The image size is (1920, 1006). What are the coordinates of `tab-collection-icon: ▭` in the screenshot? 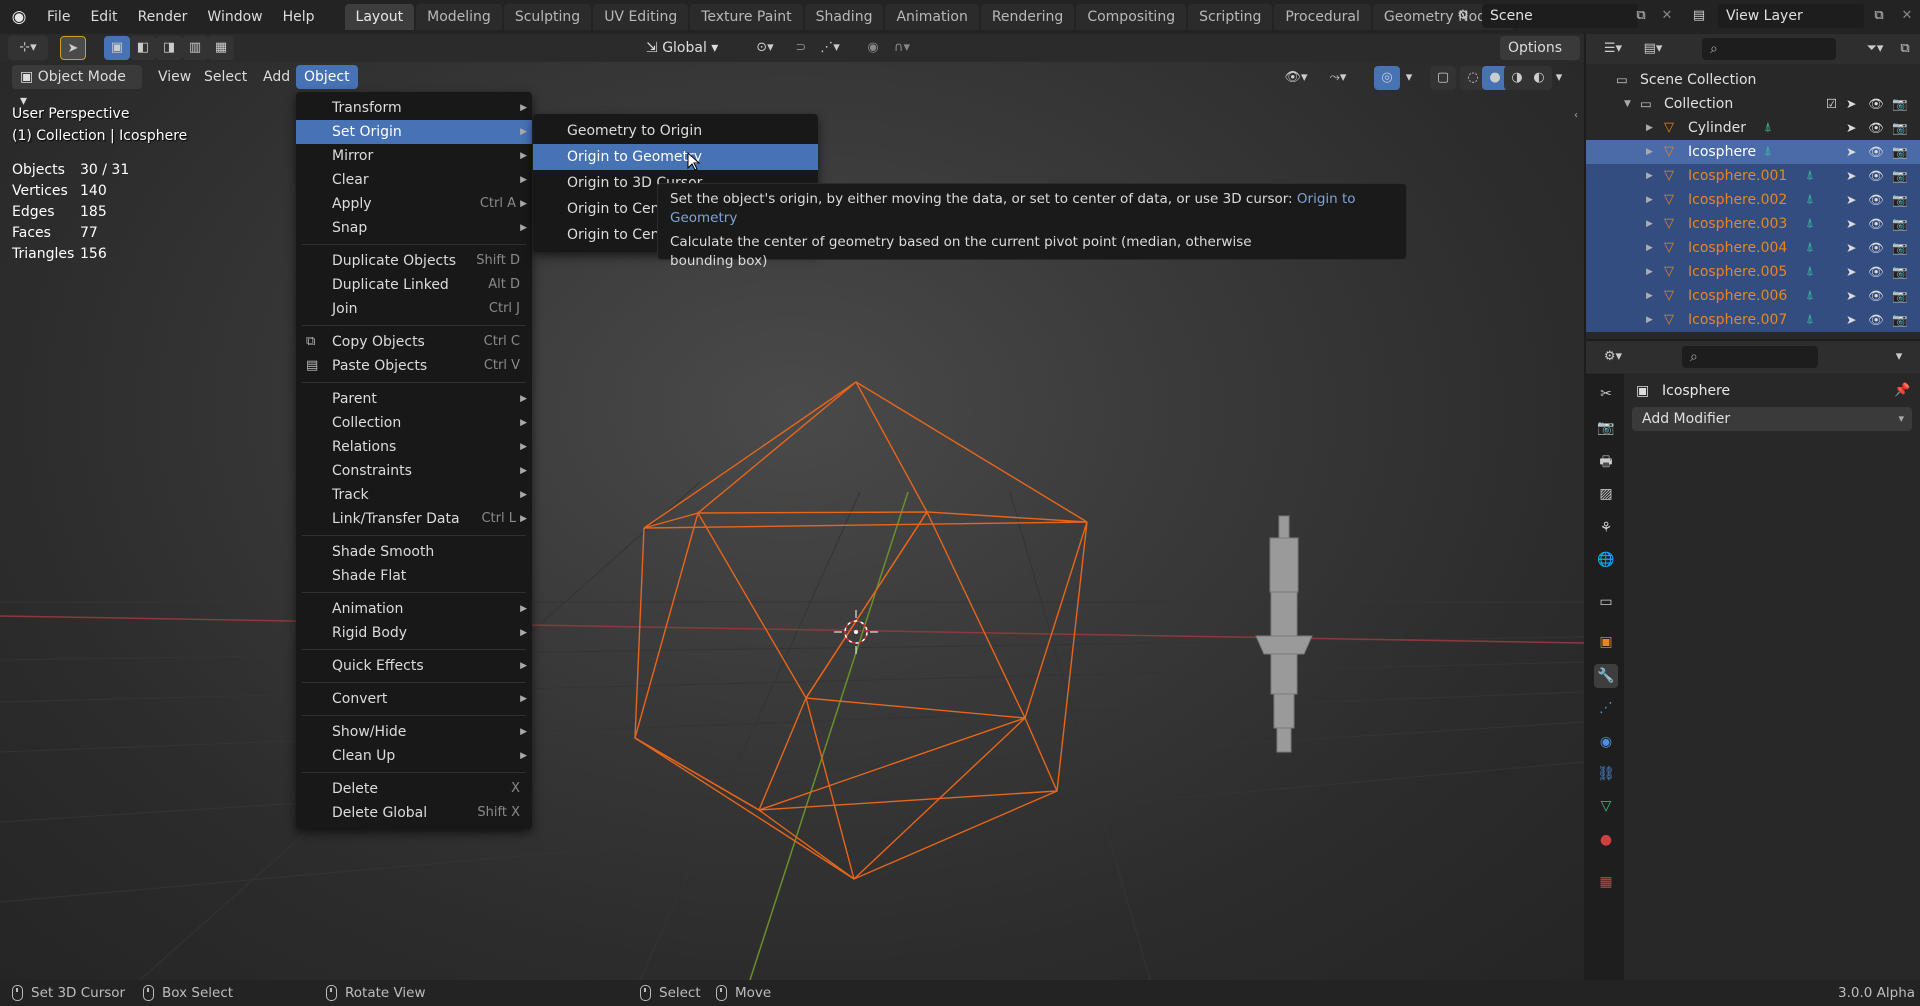 It's located at (1606, 602).